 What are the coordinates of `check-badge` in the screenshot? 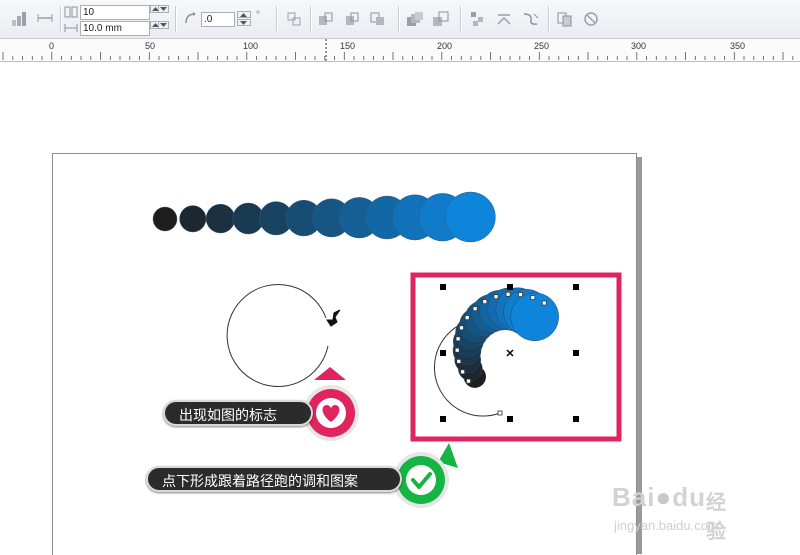 It's located at (425, 475).